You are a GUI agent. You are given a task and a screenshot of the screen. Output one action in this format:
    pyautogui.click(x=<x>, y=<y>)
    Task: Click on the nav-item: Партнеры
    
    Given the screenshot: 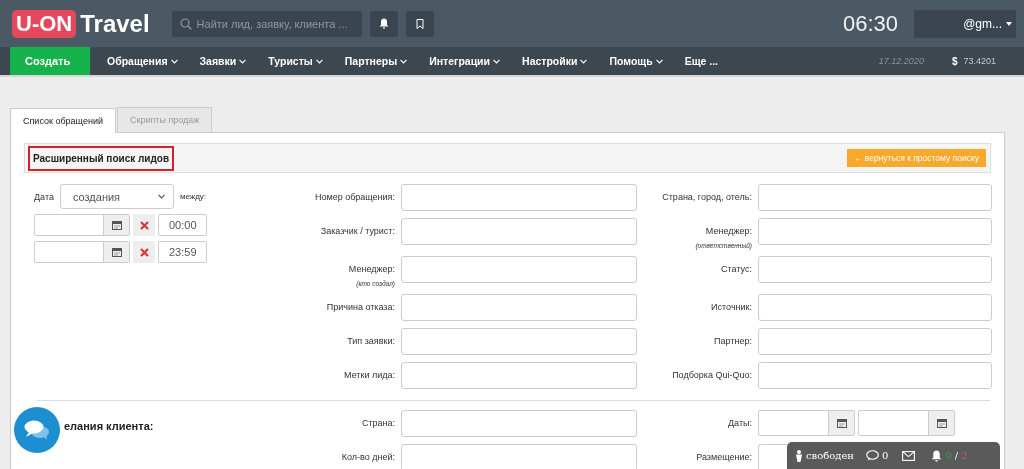 What is the action you would take?
    pyautogui.click(x=376, y=61)
    